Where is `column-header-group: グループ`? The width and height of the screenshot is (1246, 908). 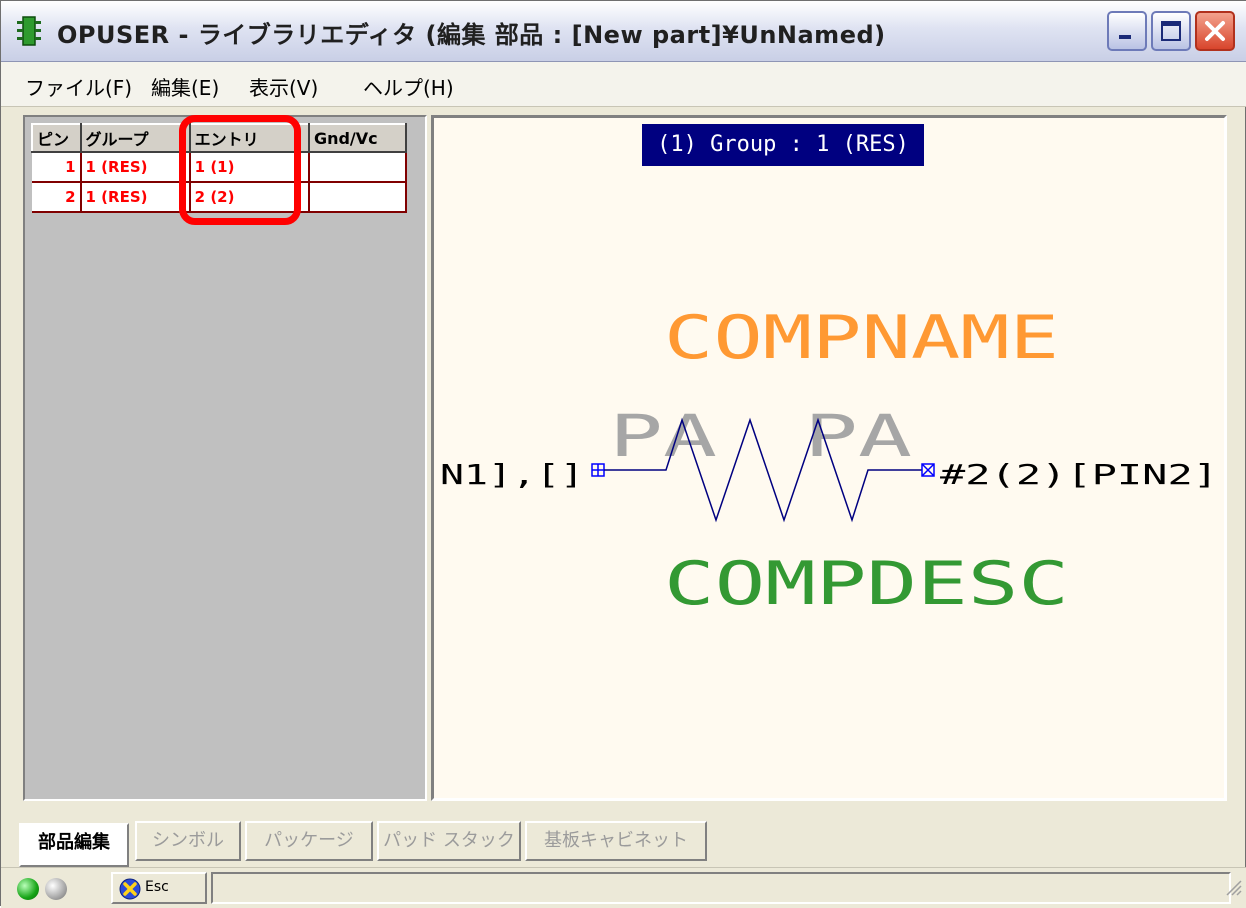
column-header-group: グループ is located at coordinates (135, 138).